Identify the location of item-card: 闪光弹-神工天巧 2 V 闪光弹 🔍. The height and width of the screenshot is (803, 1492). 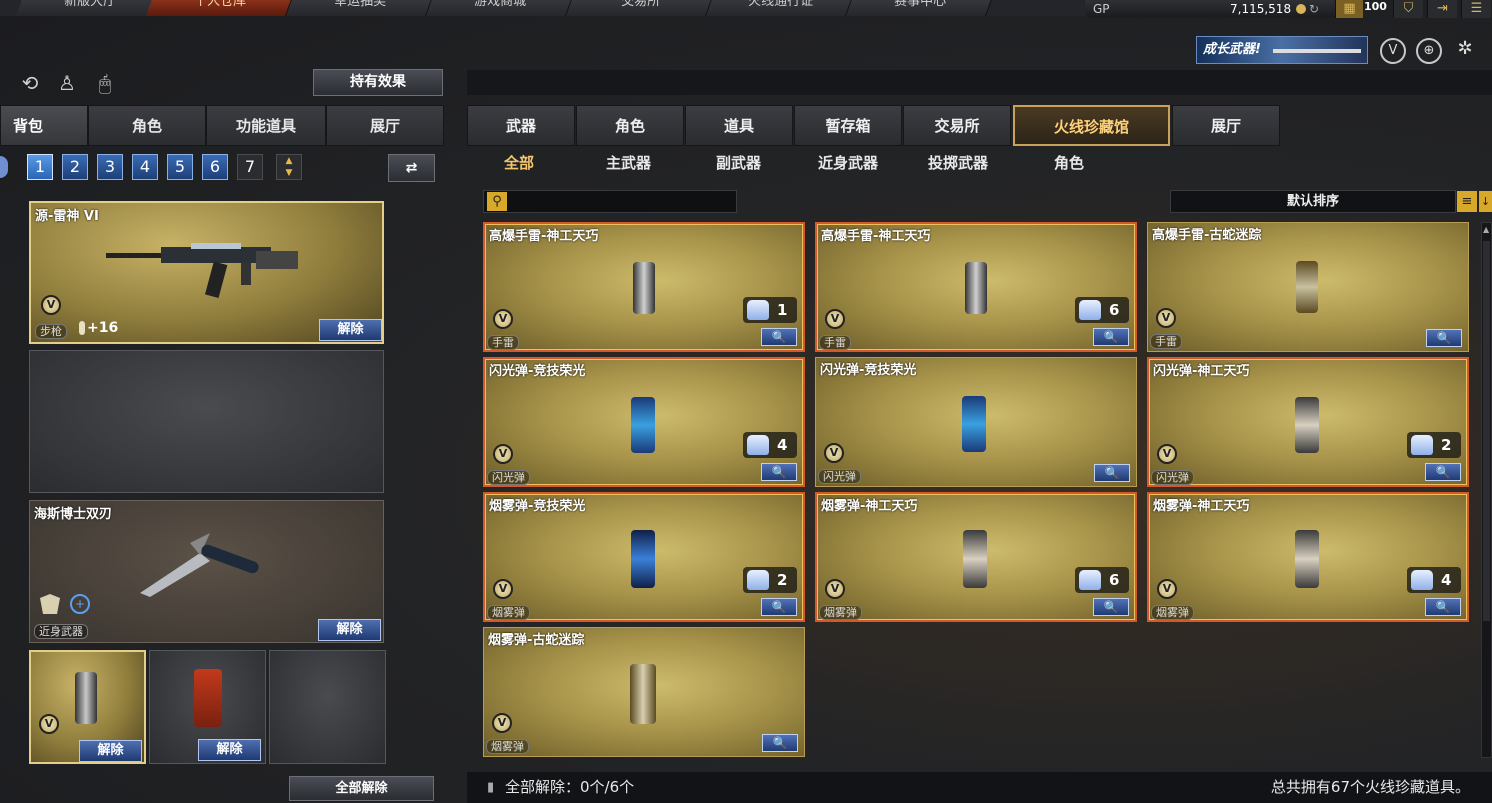
(1308, 422).